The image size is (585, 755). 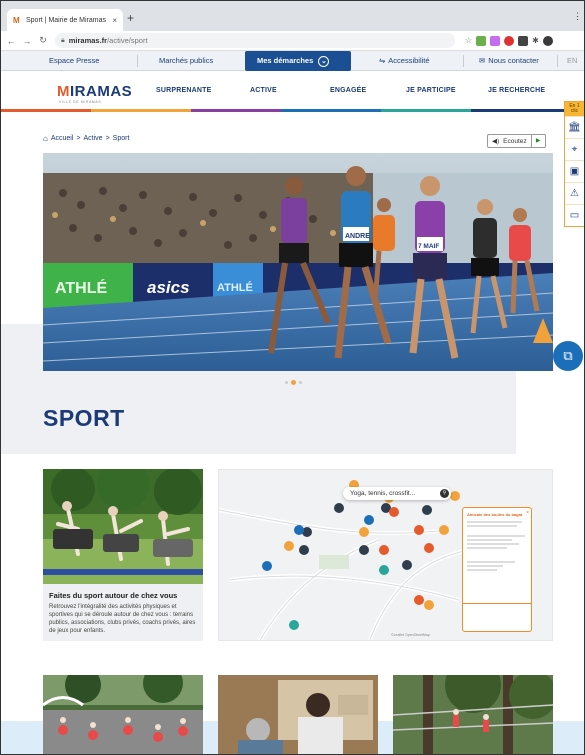 What do you see at coordinates (495, 514) in the screenshot?
I see `popup-title: Amicale des boules du bagat` at bounding box center [495, 514].